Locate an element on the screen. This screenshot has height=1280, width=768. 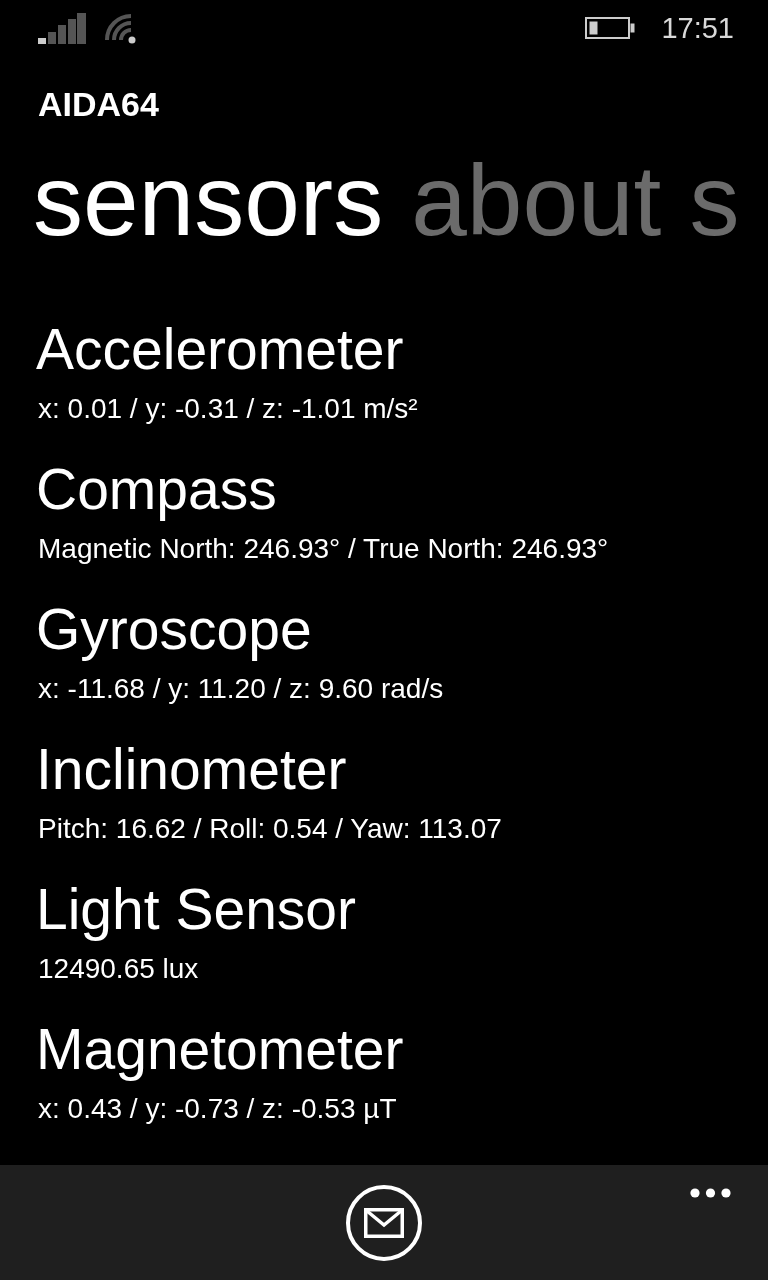
sensor-reading: x: 0.01 / y: -0.31 / z: -1.01 m/s² is located at coordinates (227, 409).